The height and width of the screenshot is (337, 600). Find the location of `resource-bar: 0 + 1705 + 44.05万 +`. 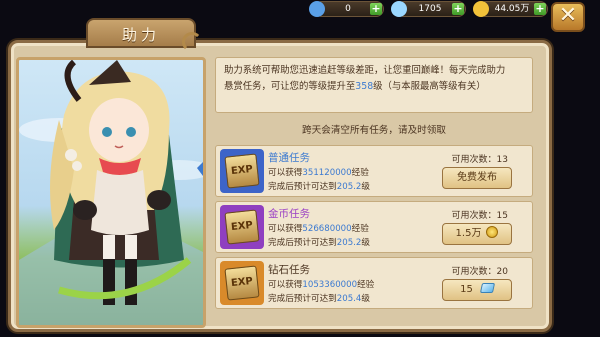

resource-bar: 0 + 1705 + 44.05万 + is located at coordinates (425, 9).